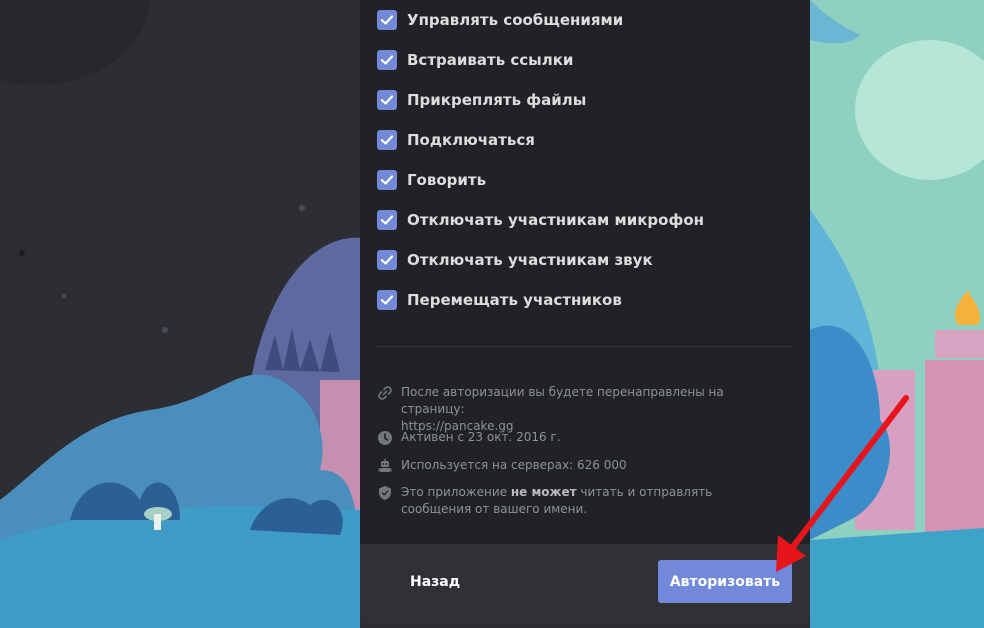 This screenshot has height=628, width=984. Describe the element at coordinates (471, 140) in the screenshot. I see `permission-label: Подключаться` at that location.